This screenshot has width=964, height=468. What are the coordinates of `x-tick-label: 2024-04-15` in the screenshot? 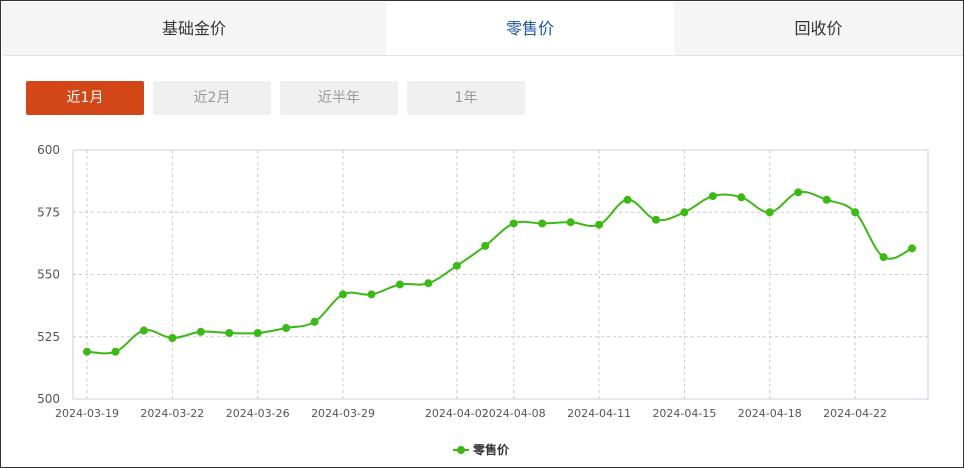 It's located at (684, 413).